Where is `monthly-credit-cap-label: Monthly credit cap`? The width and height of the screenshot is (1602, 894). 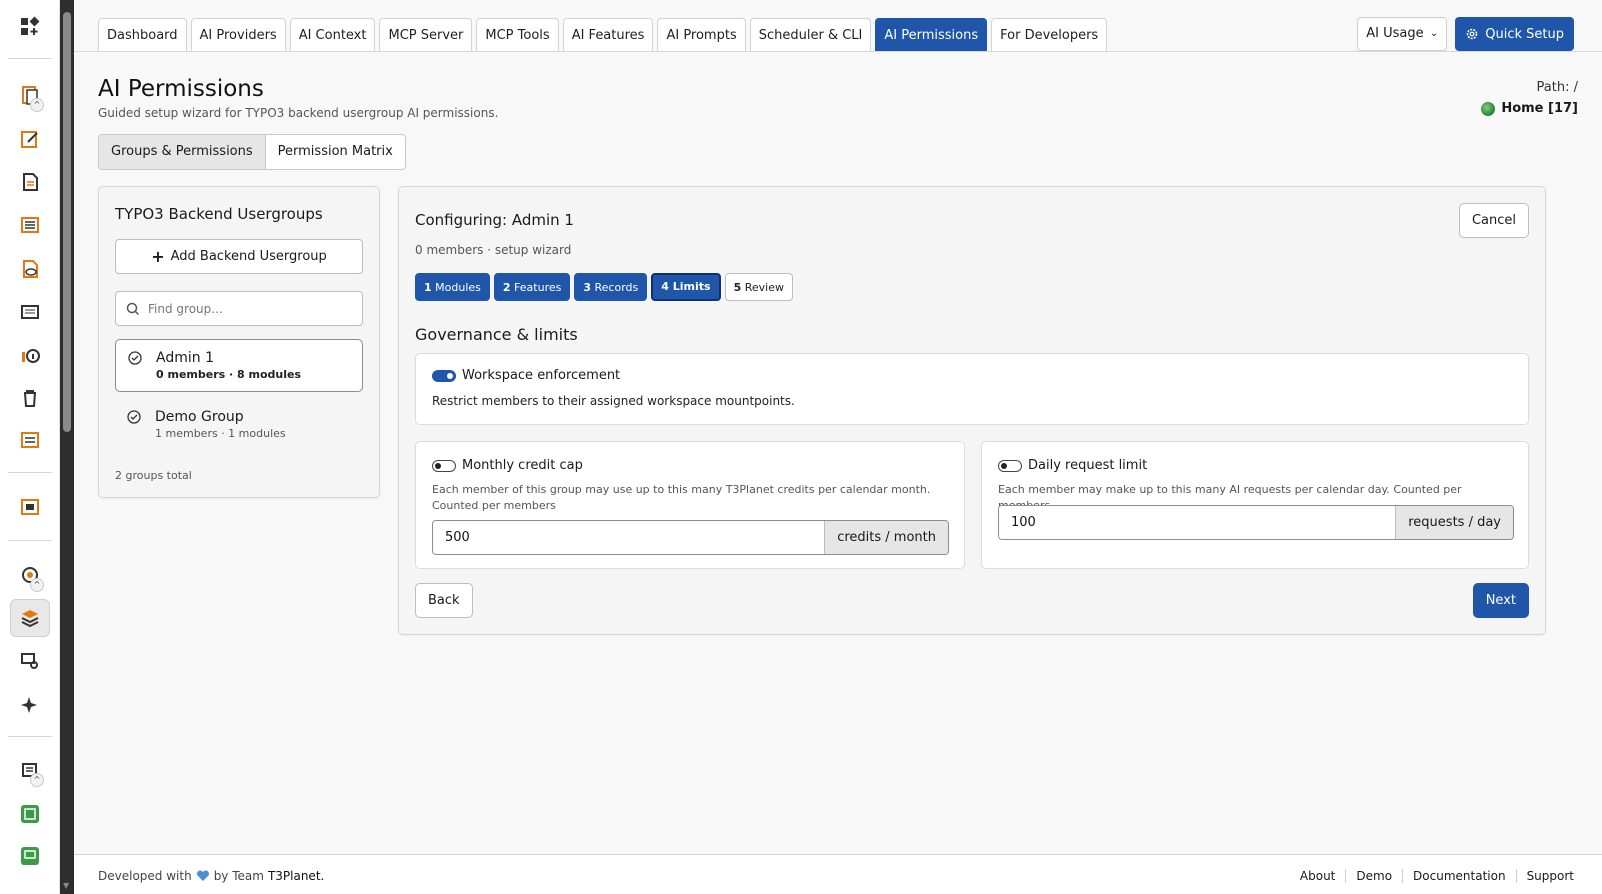
monthly-credit-cap-label: Monthly credit cap is located at coordinates (522, 465).